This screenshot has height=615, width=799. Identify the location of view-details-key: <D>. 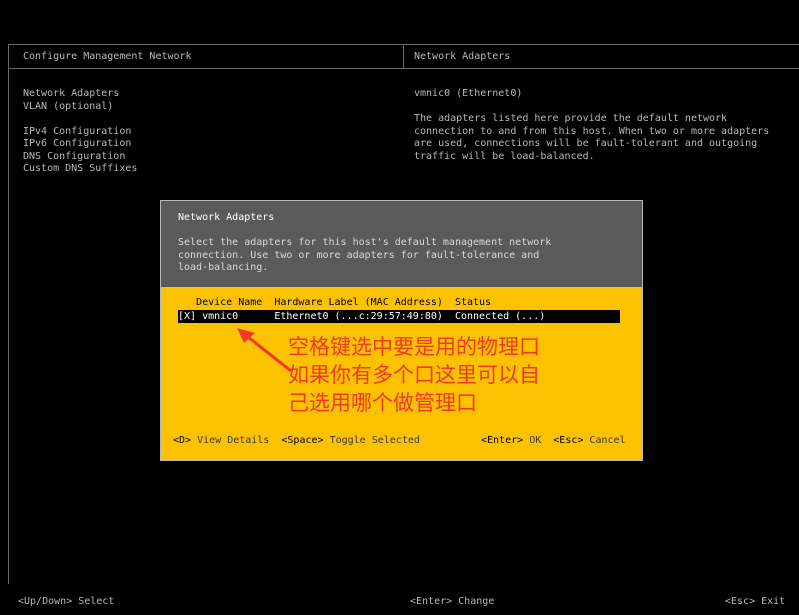
(182, 440).